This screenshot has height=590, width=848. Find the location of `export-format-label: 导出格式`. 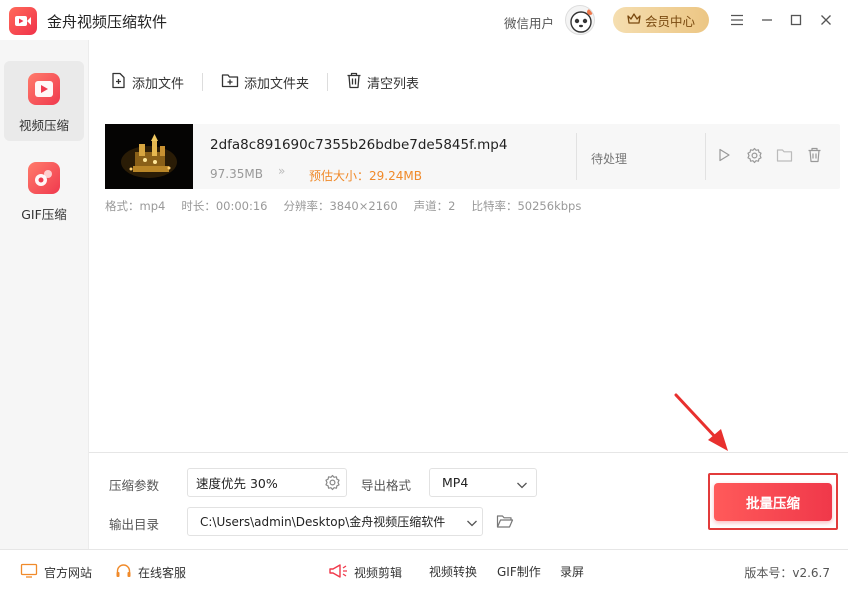

export-format-label: 导出格式 is located at coordinates (386, 485).